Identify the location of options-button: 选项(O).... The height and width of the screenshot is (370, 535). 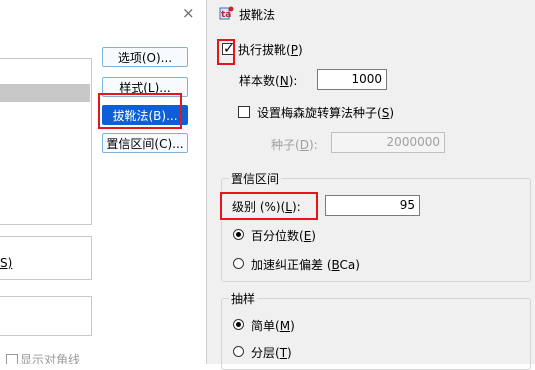
(145, 57).